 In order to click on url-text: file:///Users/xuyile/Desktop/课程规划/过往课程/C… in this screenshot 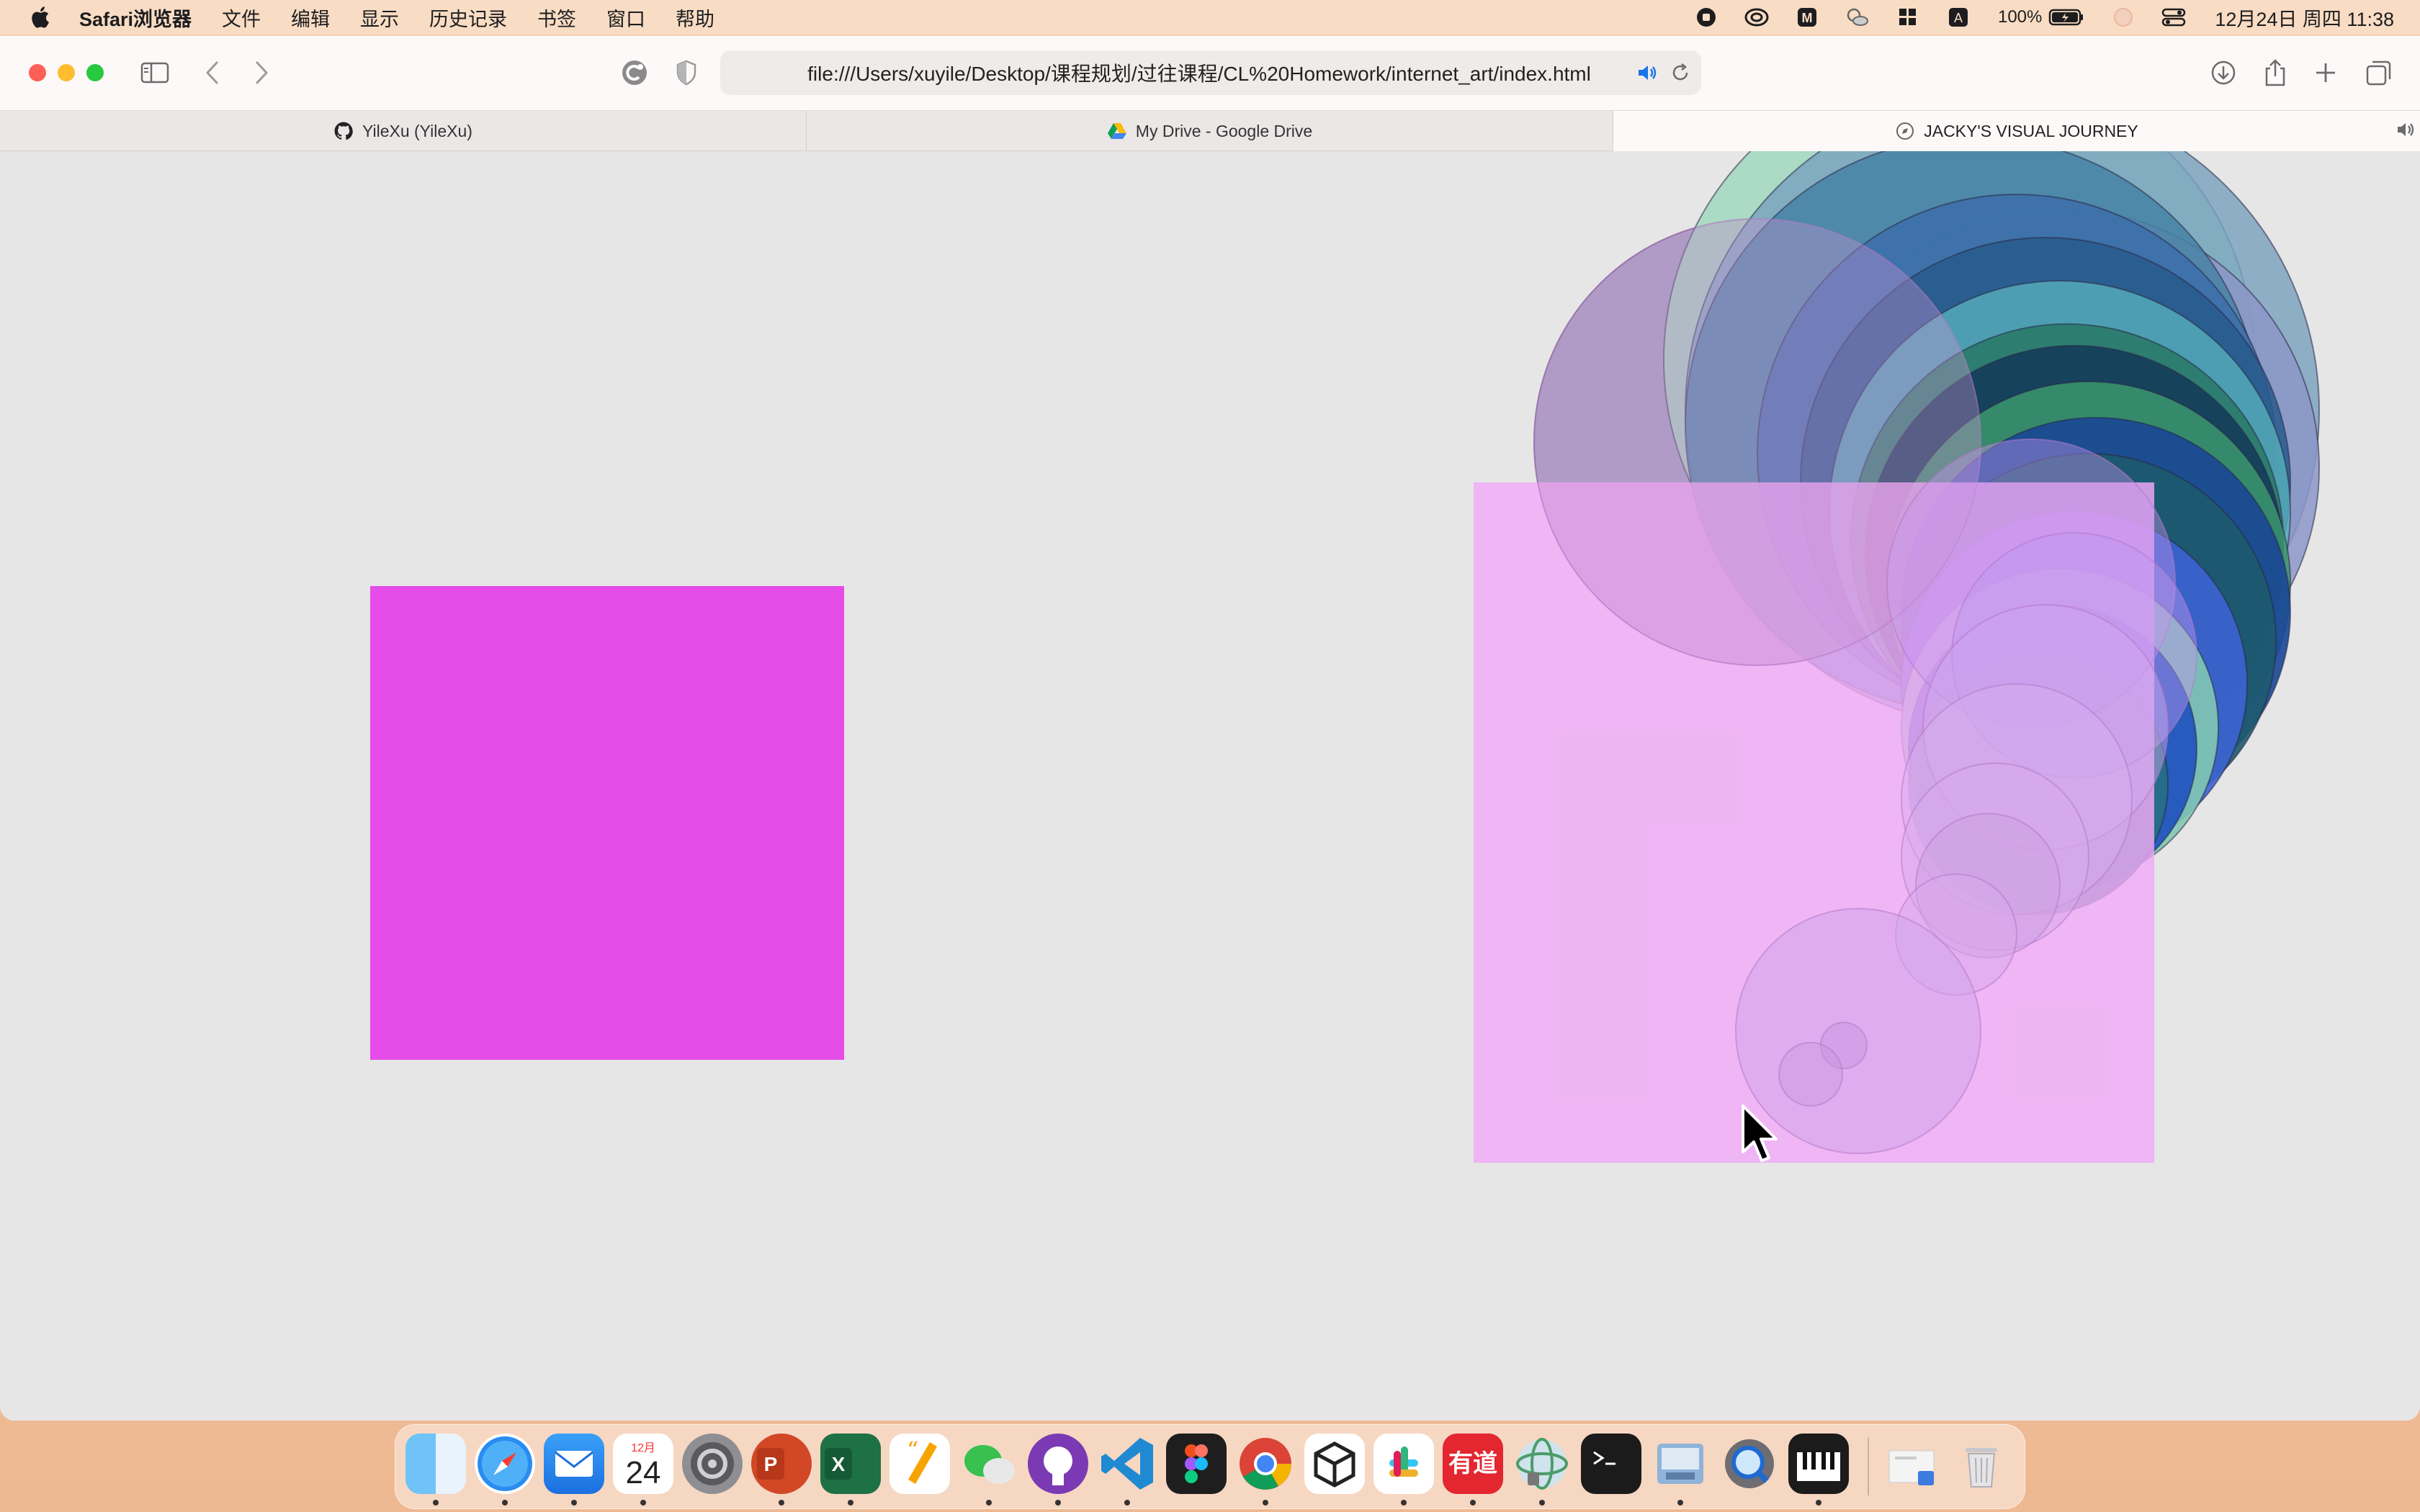, I will do `click(1177, 72)`.